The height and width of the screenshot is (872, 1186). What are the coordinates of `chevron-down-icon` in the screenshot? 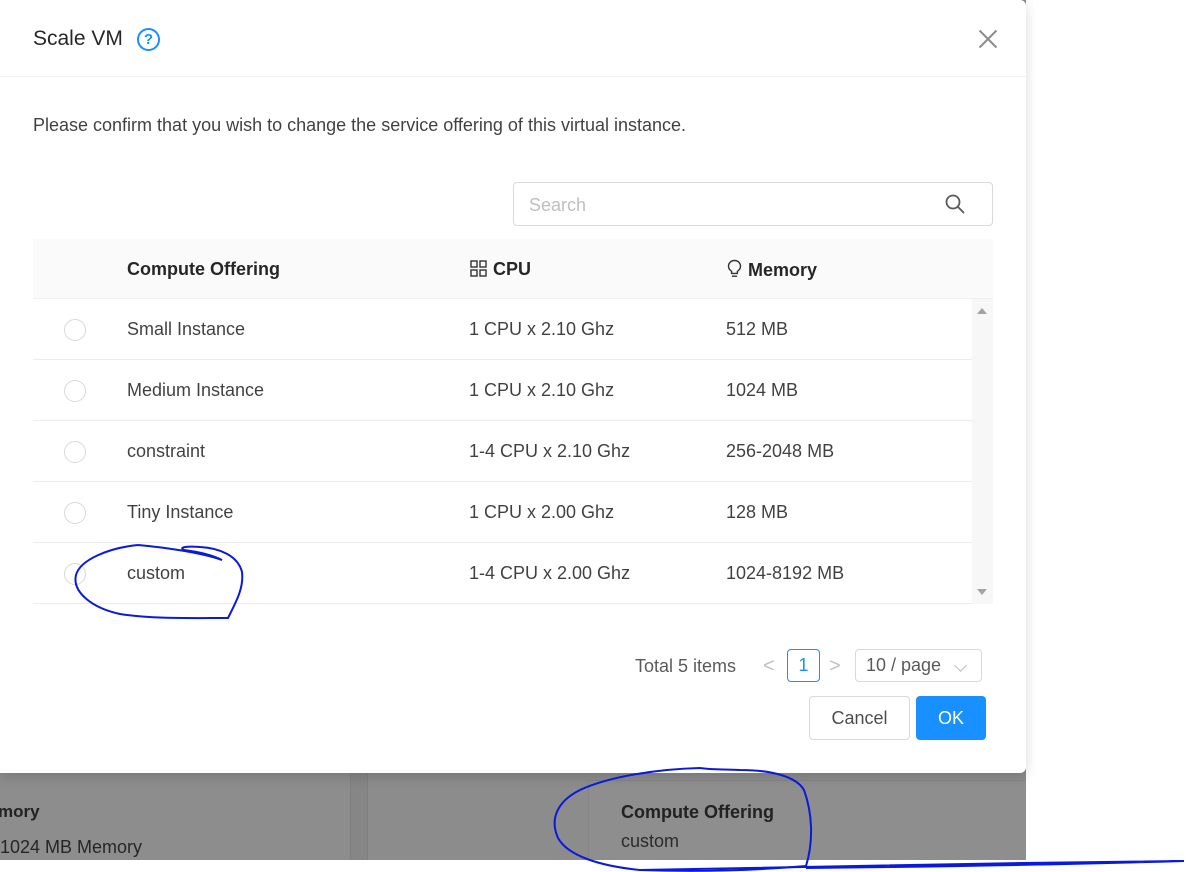 It's located at (960, 665).